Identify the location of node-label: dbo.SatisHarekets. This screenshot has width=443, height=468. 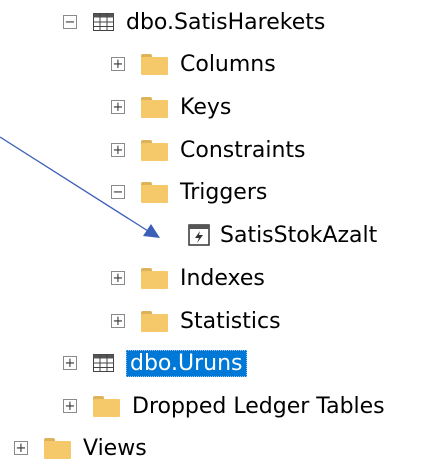
(226, 22).